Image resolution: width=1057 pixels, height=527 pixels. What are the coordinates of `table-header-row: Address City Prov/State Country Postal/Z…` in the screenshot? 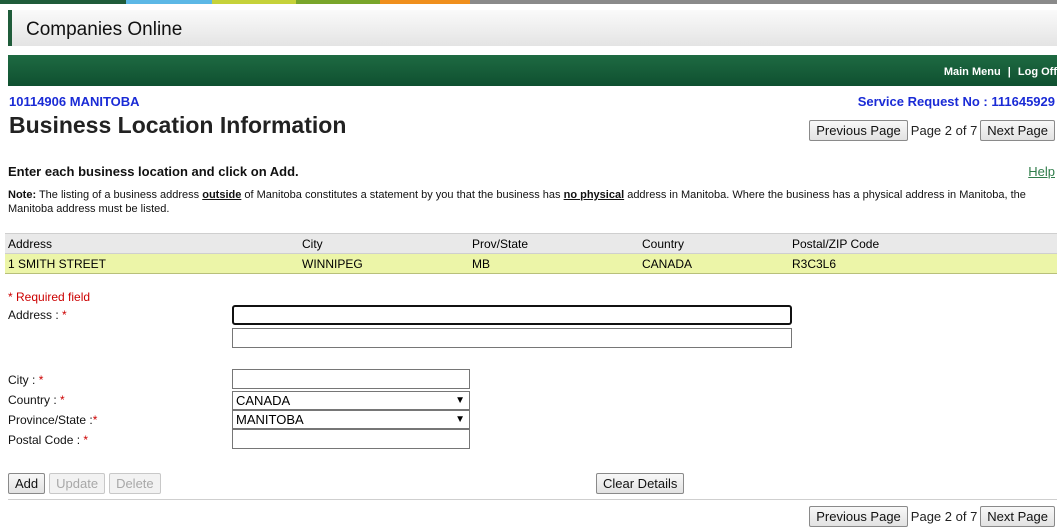 It's located at (531, 243).